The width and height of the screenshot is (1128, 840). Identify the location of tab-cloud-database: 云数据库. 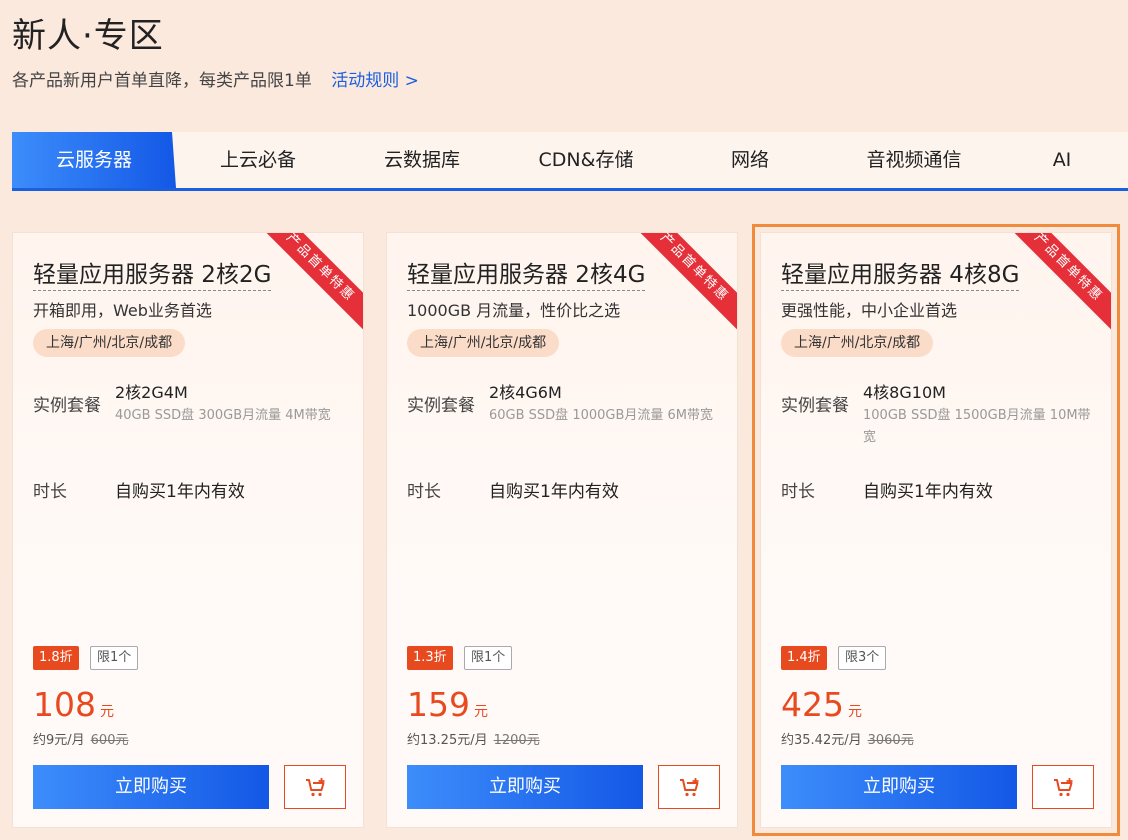
(422, 160).